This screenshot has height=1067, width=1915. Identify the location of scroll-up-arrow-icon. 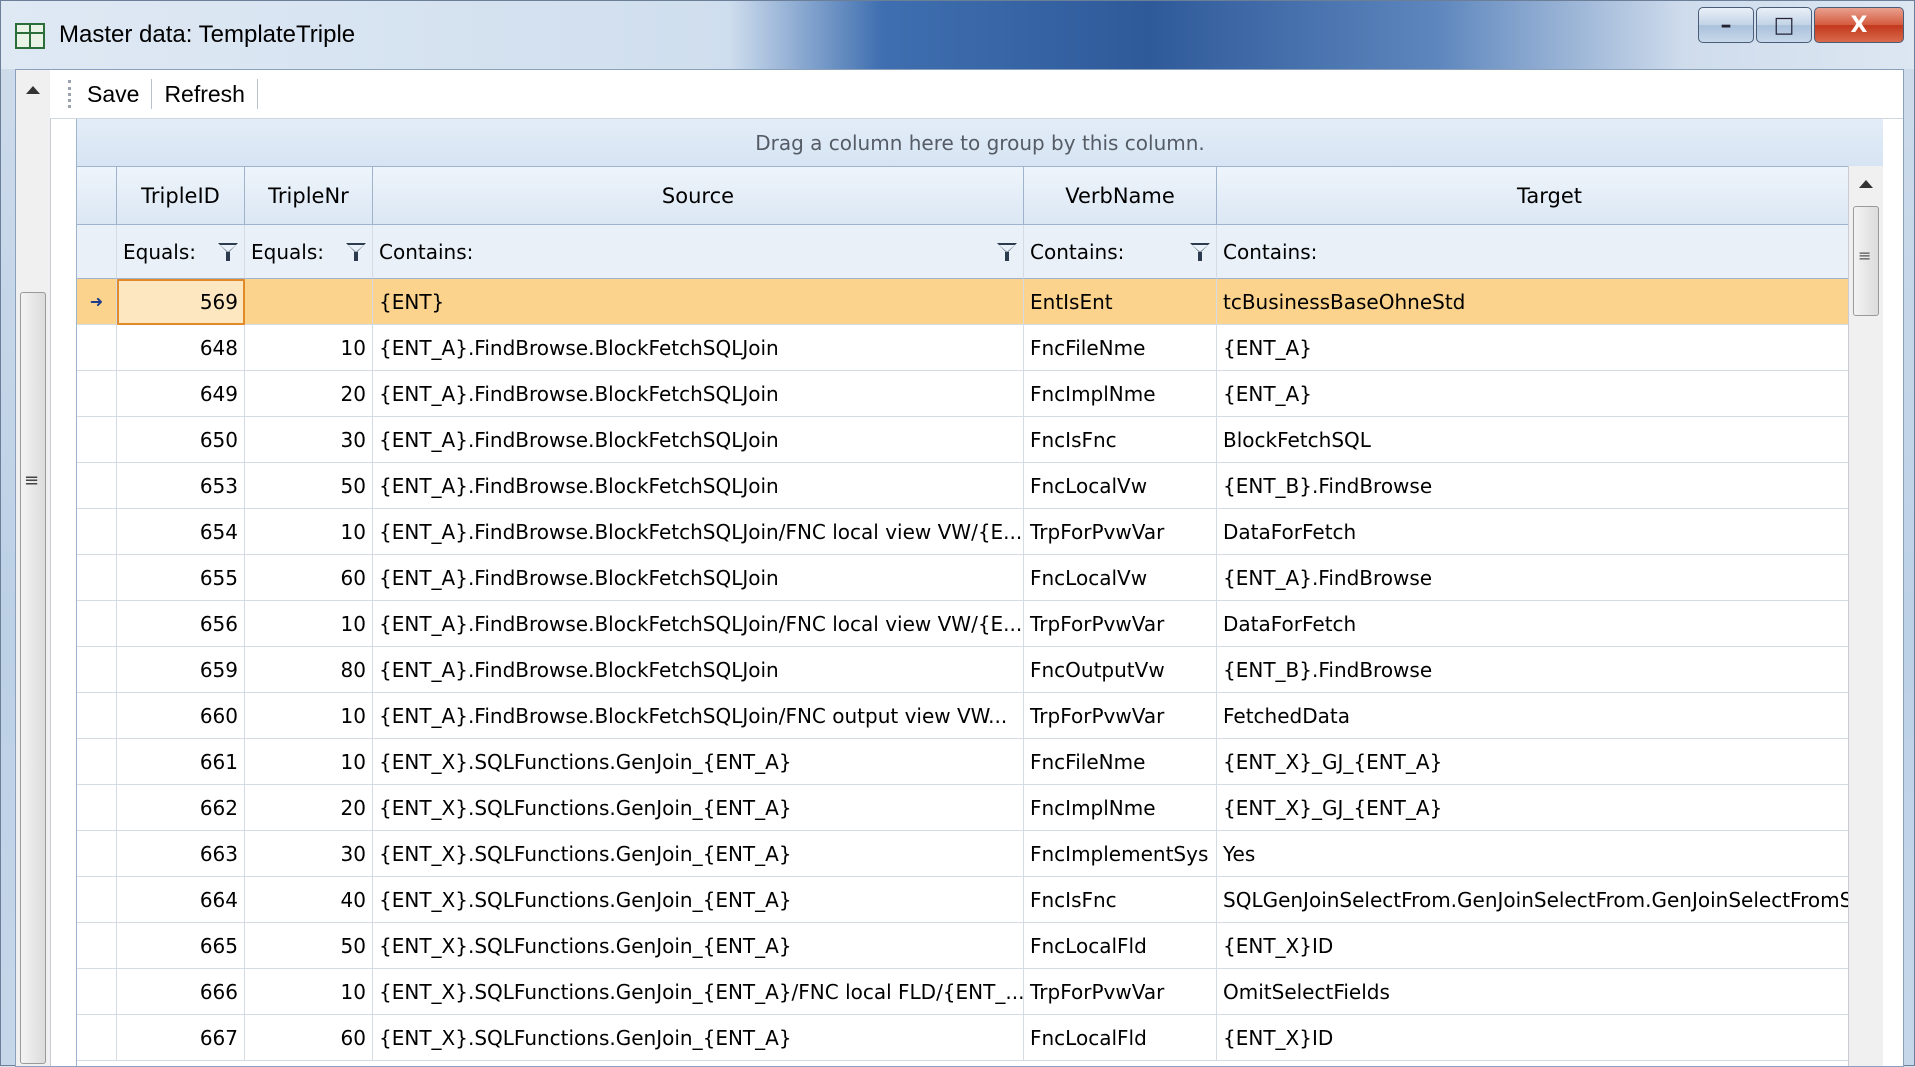
(33, 90).